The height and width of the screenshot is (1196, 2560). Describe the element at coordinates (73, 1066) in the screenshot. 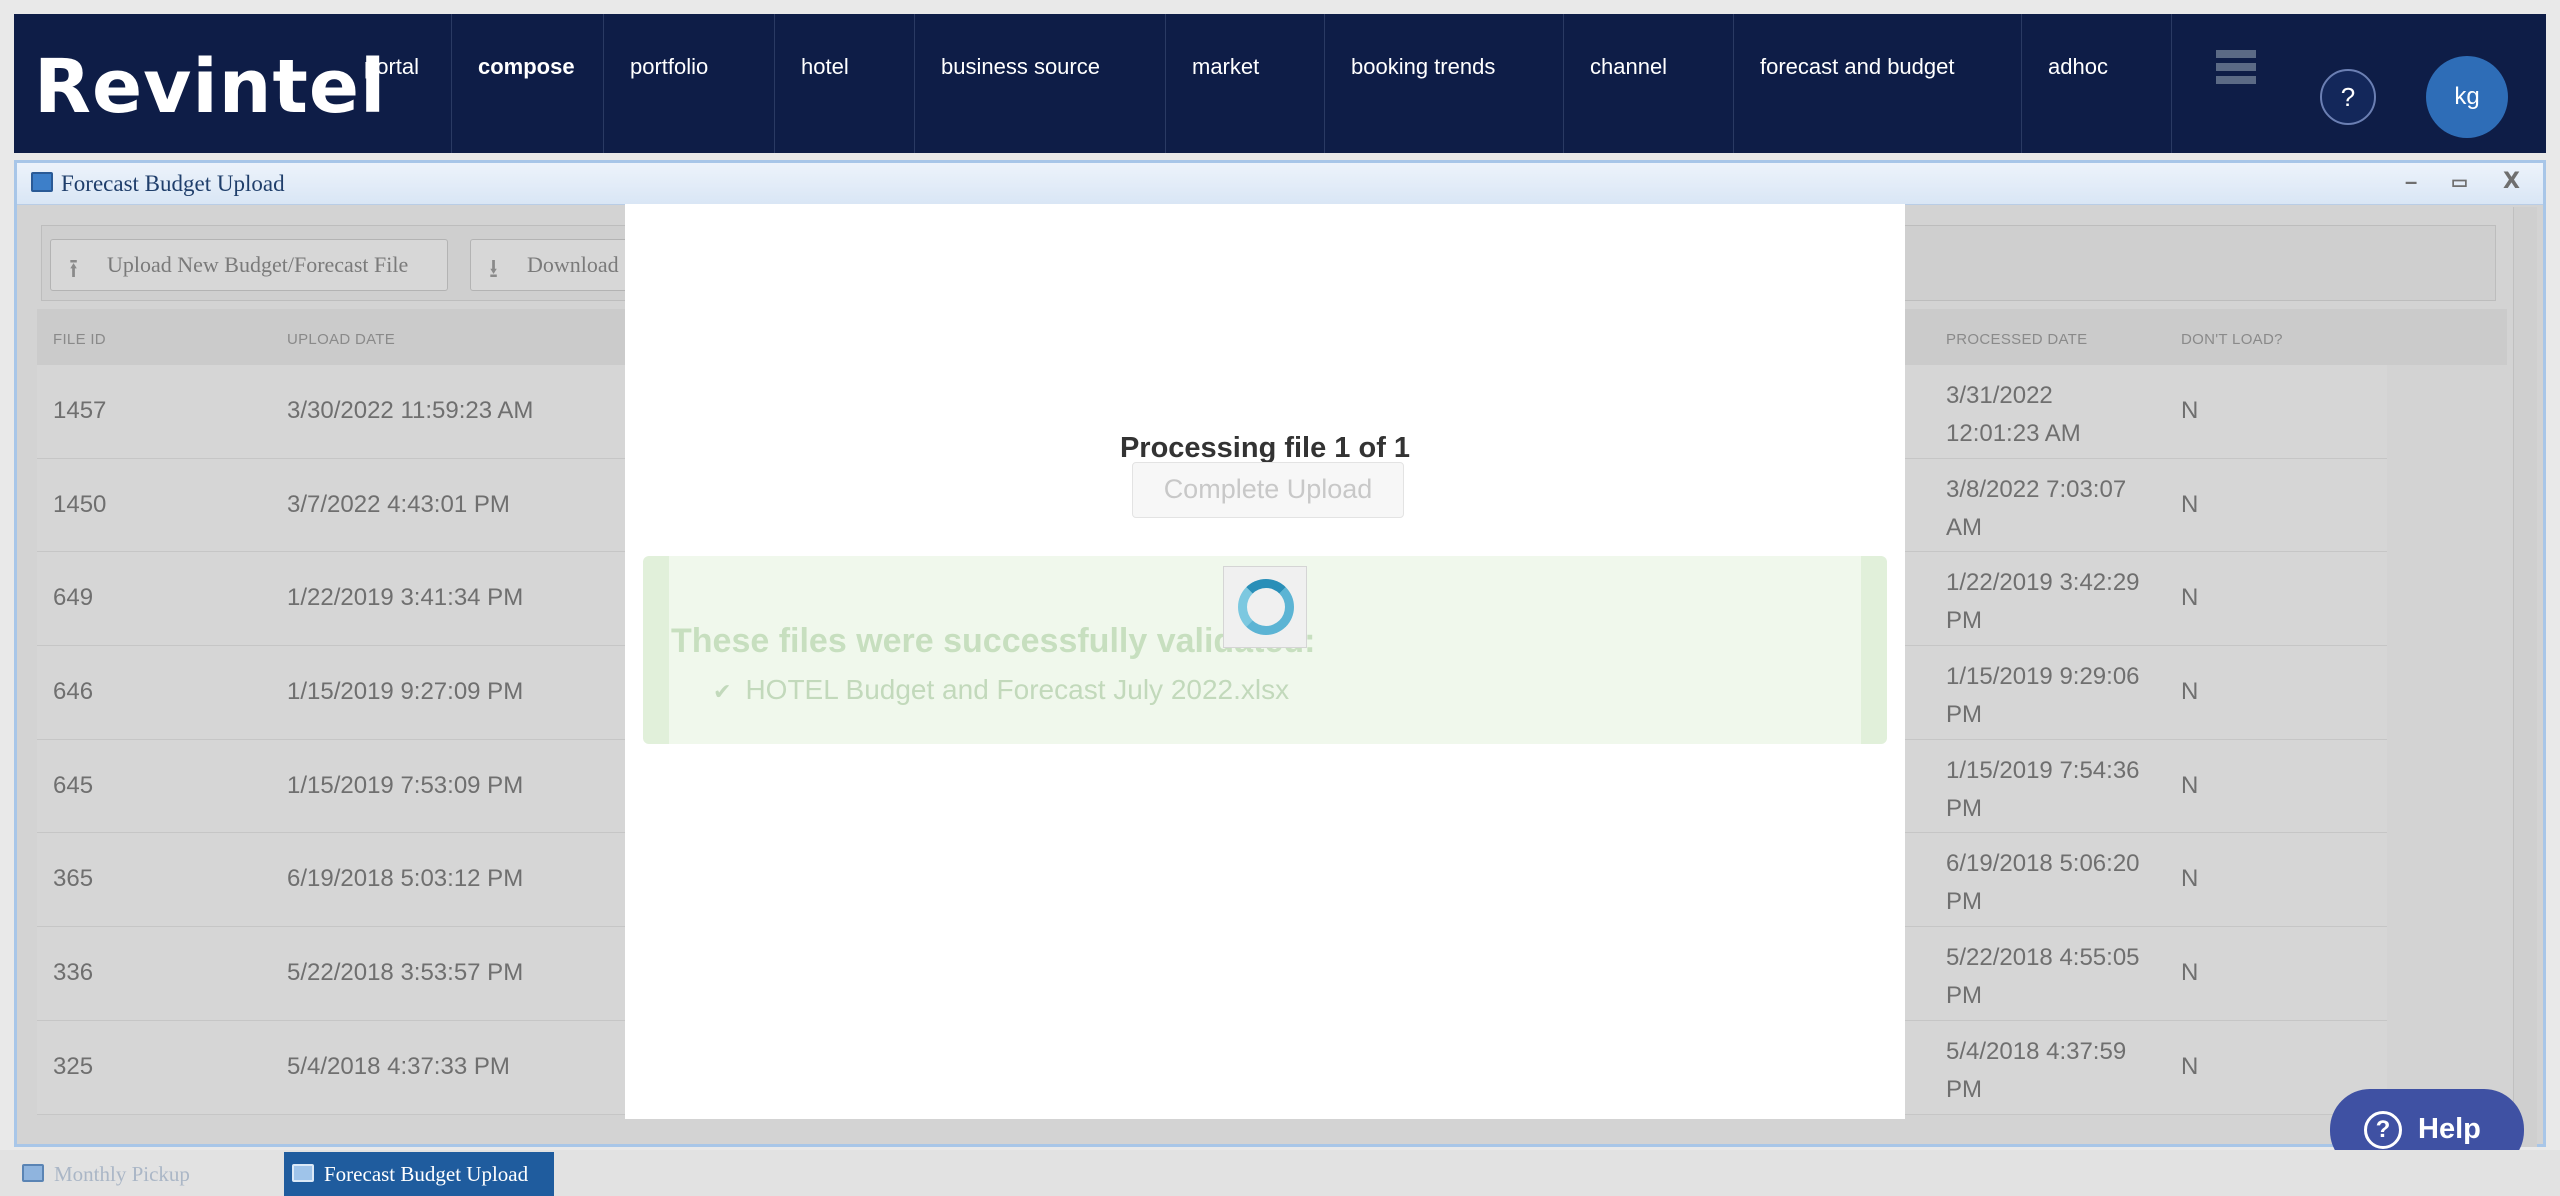

I see `cell-file-id: 325` at that location.